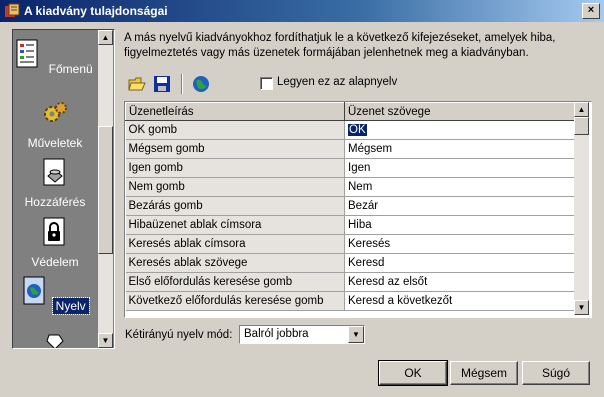 The width and height of the screenshot is (604, 397). What do you see at coordinates (137, 84) in the screenshot?
I see `open-folder-icon` at bounding box center [137, 84].